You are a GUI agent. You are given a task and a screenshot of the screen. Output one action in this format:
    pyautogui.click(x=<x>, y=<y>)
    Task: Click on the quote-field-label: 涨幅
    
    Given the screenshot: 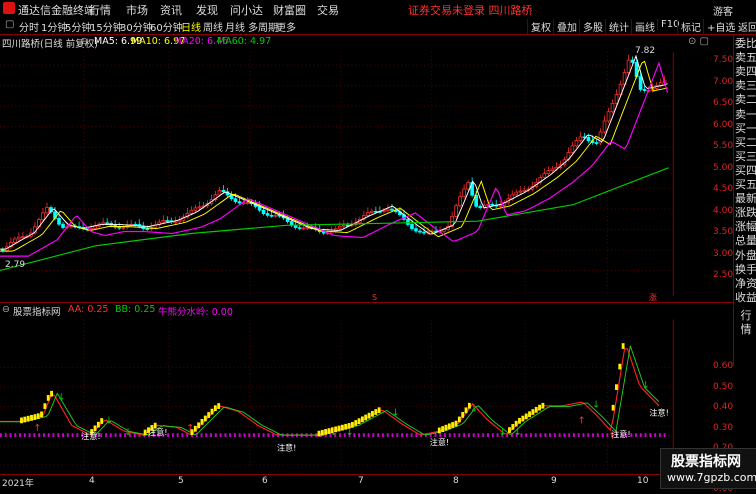 What is the action you would take?
    pyautogui.click(x=745, y=227)
    